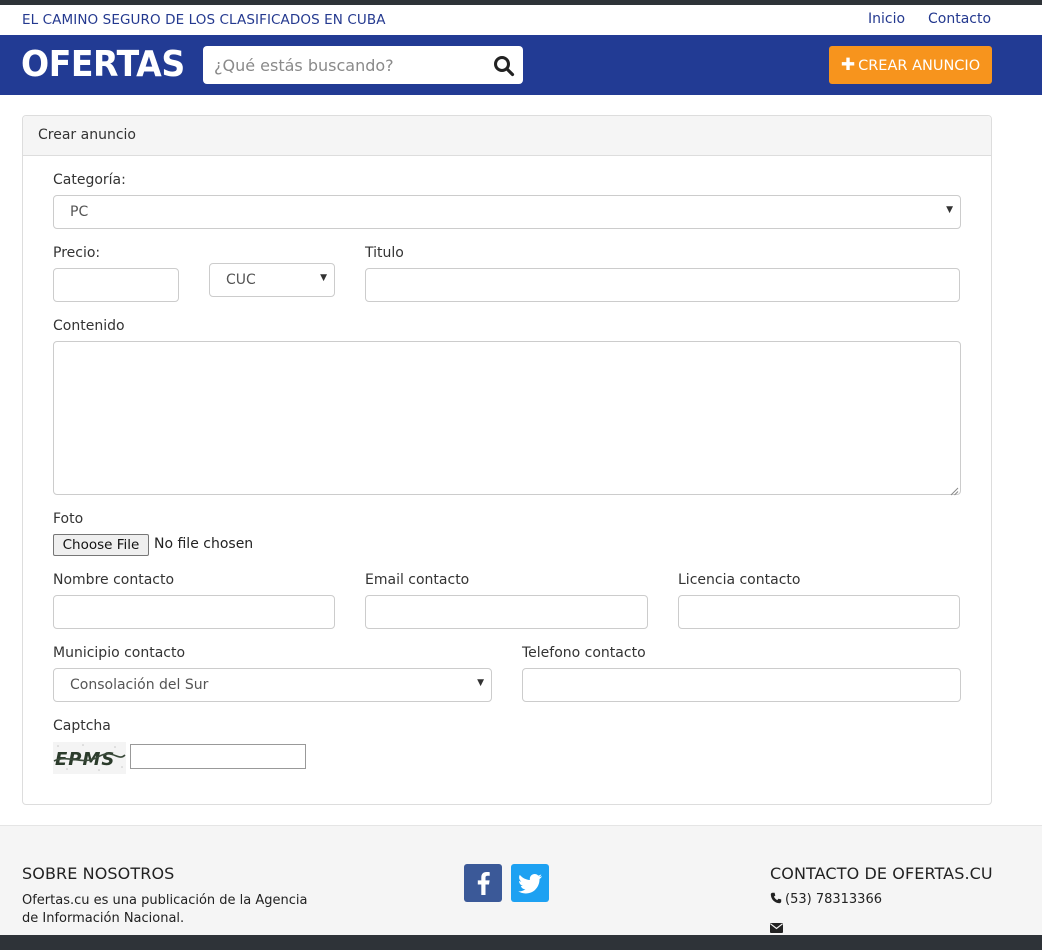  What do you see at coordinates (85, 759) in the screenshot?
I see `captcha-text: EPMS` at bounding box center [85, 759].